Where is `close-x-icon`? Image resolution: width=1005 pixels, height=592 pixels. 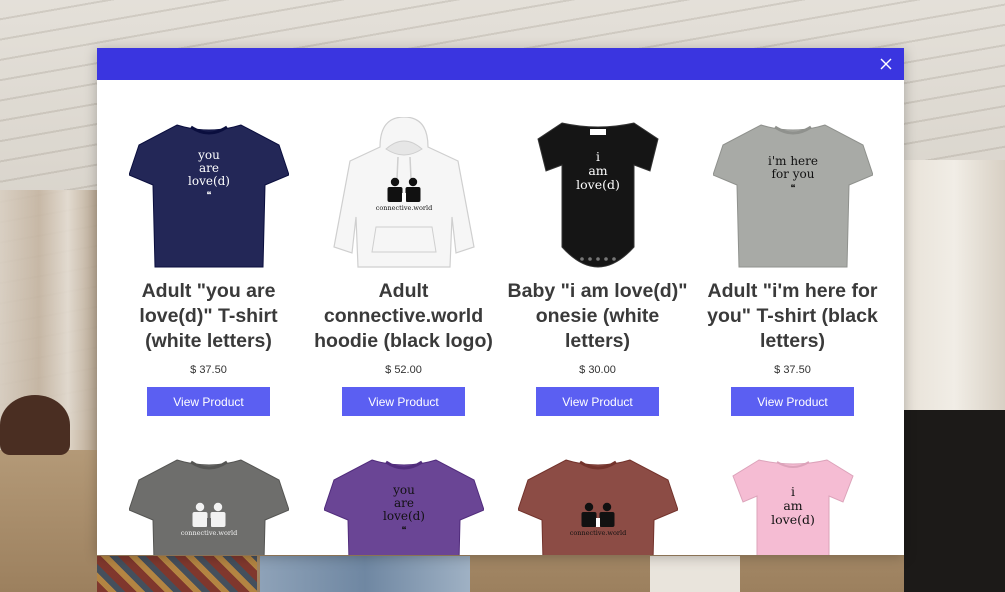
close-x-icon is located at coordinates (886, 64).